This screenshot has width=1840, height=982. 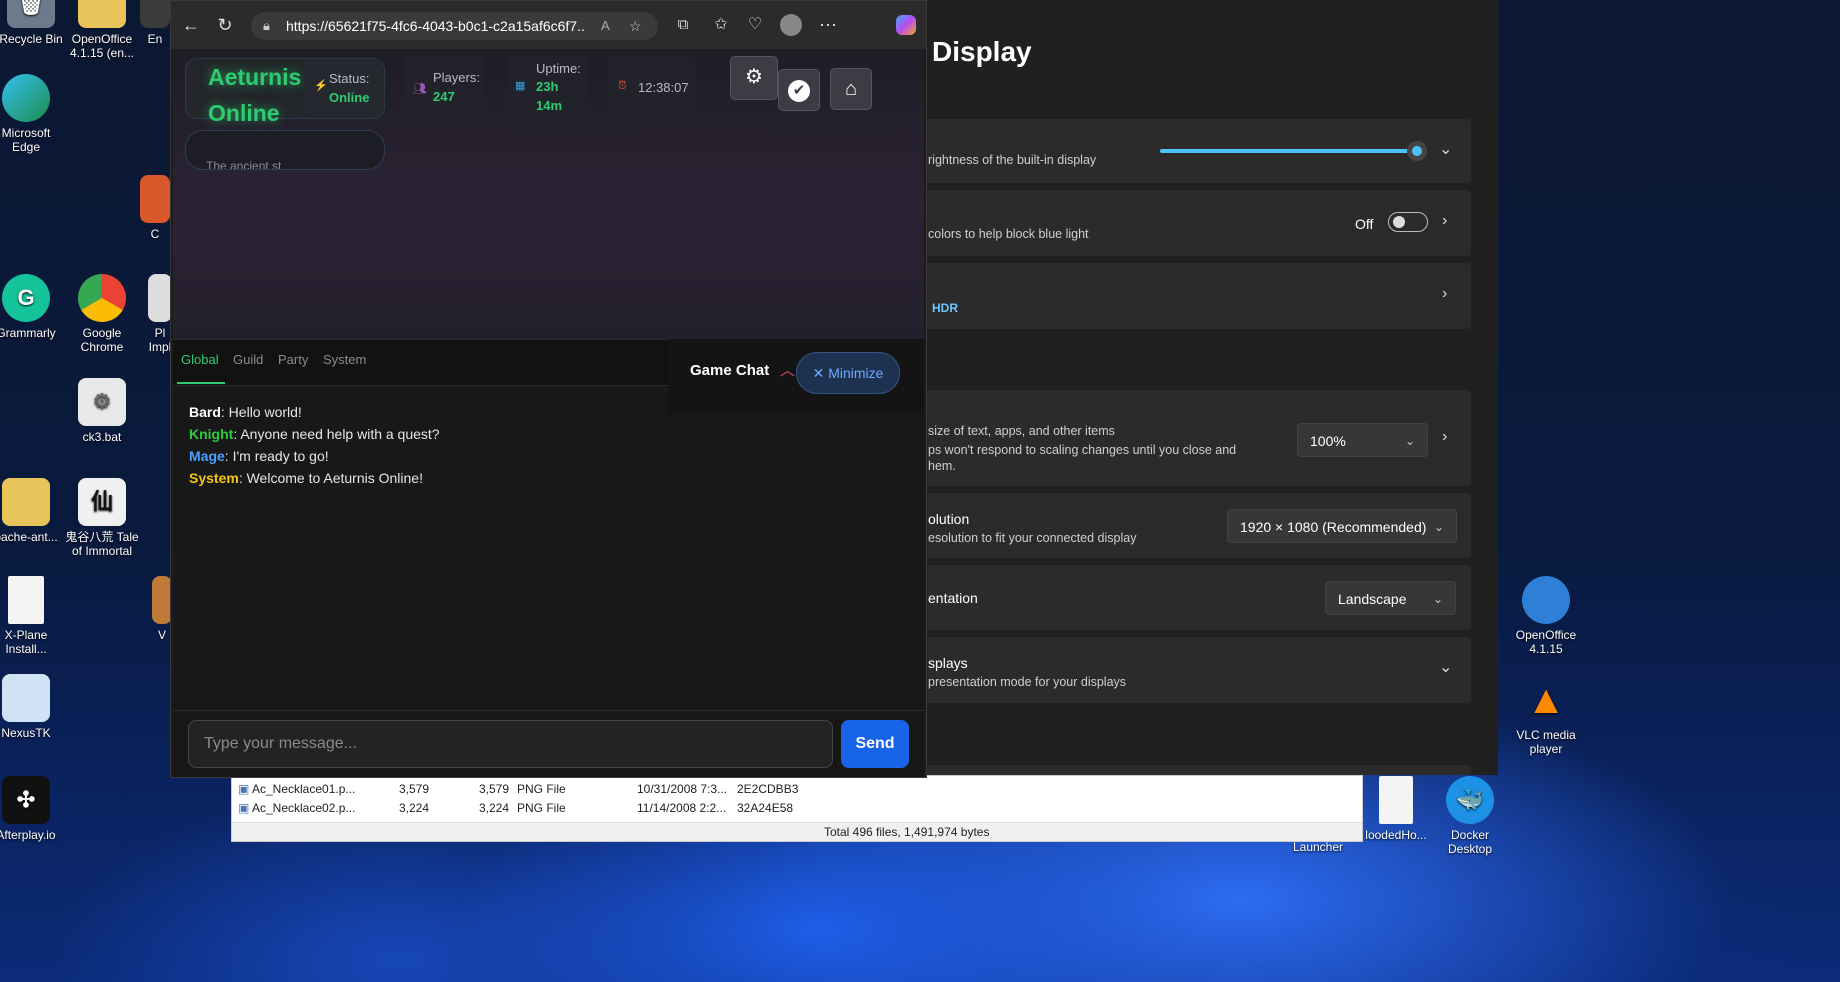 I want to click on tab-party: Party, so click(x=293, y=359).